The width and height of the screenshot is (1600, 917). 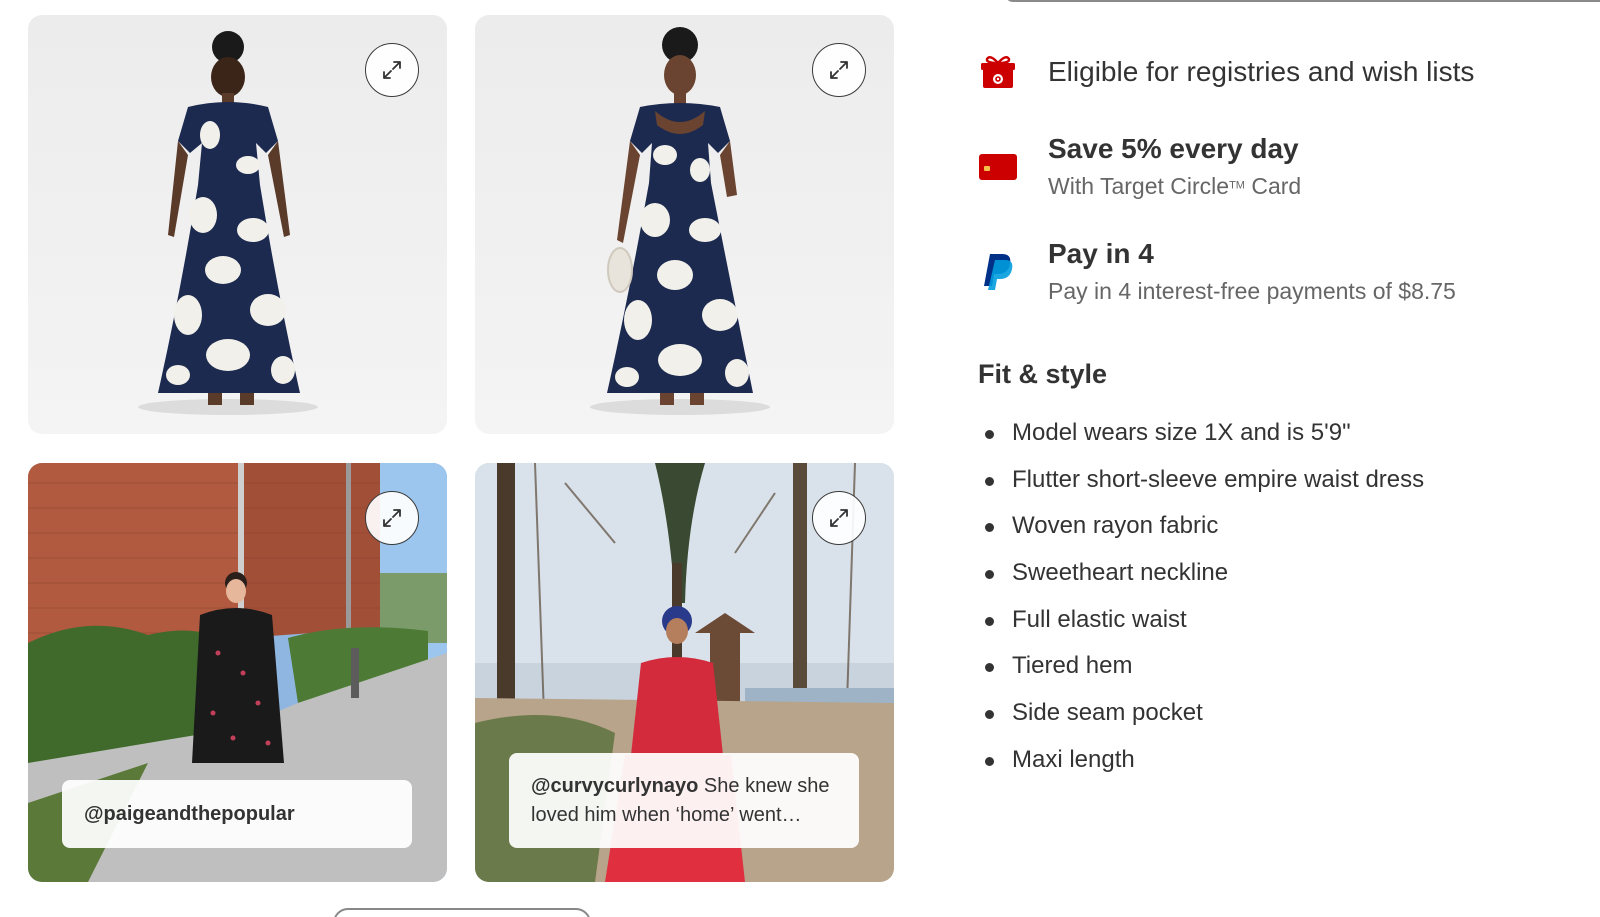 What do you see at coordinates (998, 72) in the screenshot?
I see `gift-icon` at bounding box center [998, 72].